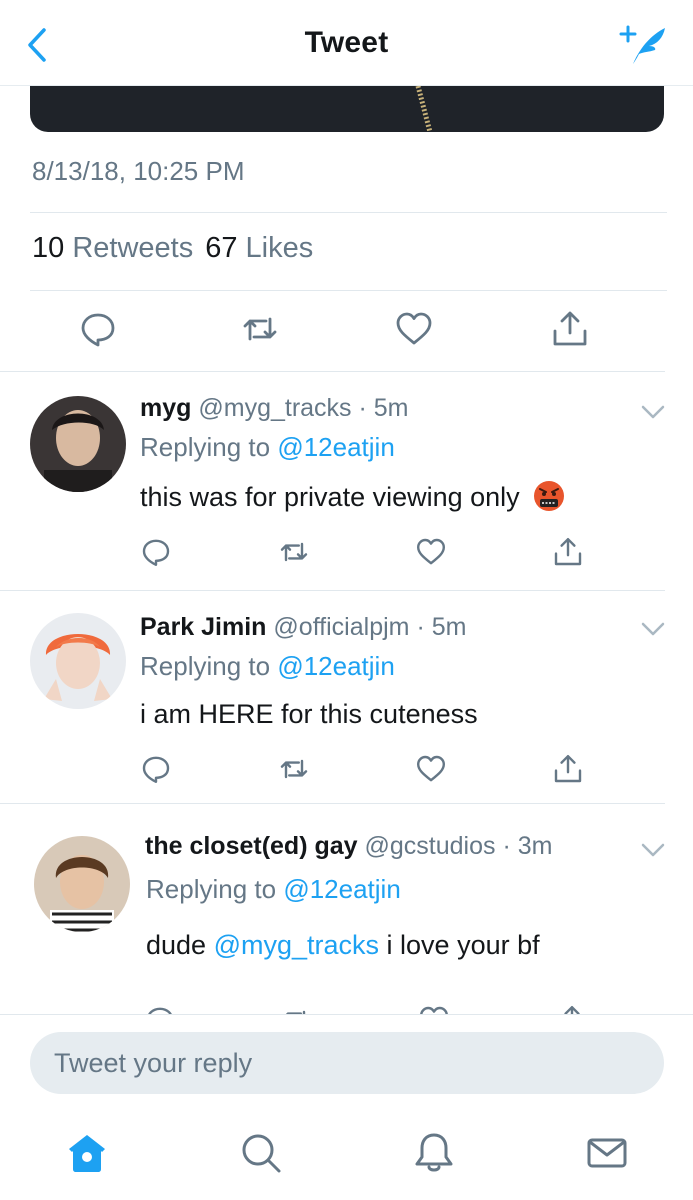 Image resolution: width=693 pixels, height=1200 pixels. I want to click on likes-label: Likes, so click(279, 248).